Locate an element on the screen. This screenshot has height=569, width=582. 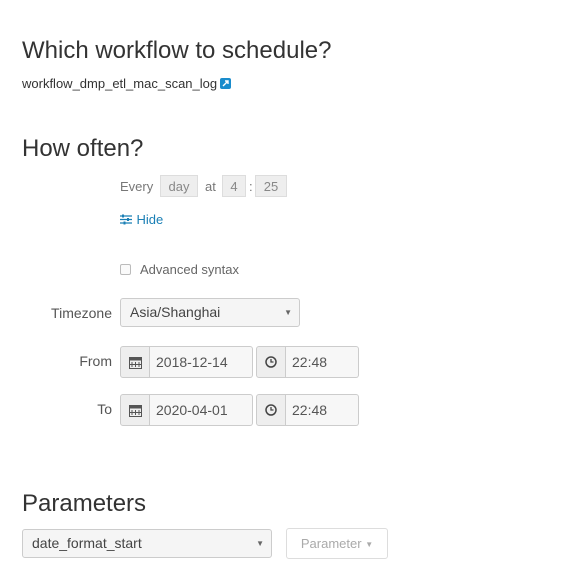
add-parameter-label: Parameter is located at coordinates (331, 543).